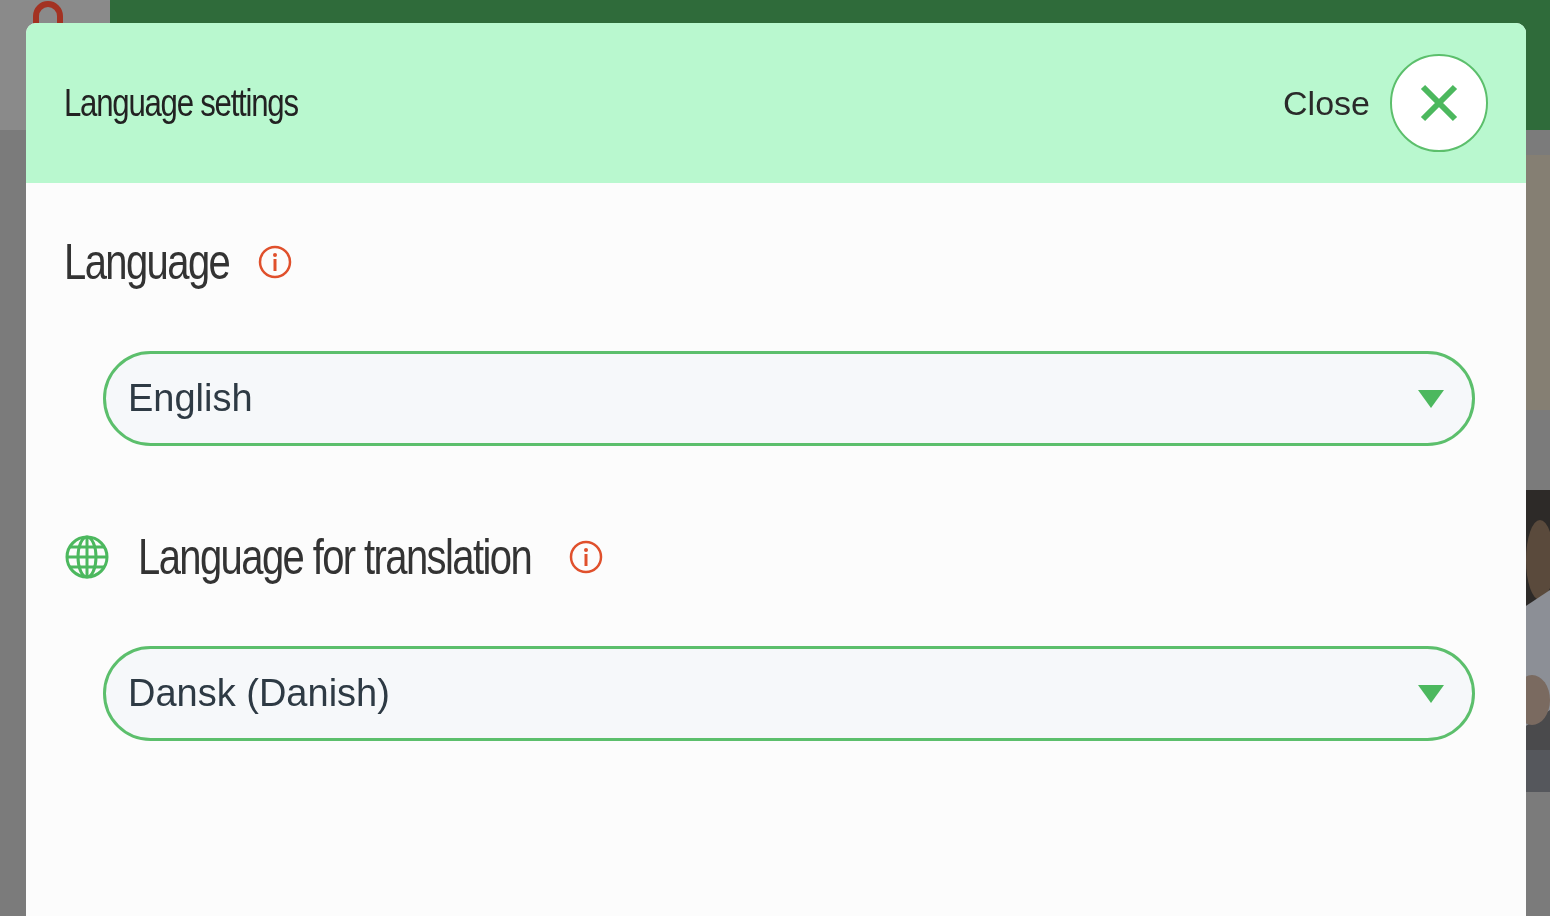 This screenshot has height=916, width=1550. What do you see at coordinates (87, 557) in the screenshot?
I see `globe-icon` at bounding box center [87, 557].